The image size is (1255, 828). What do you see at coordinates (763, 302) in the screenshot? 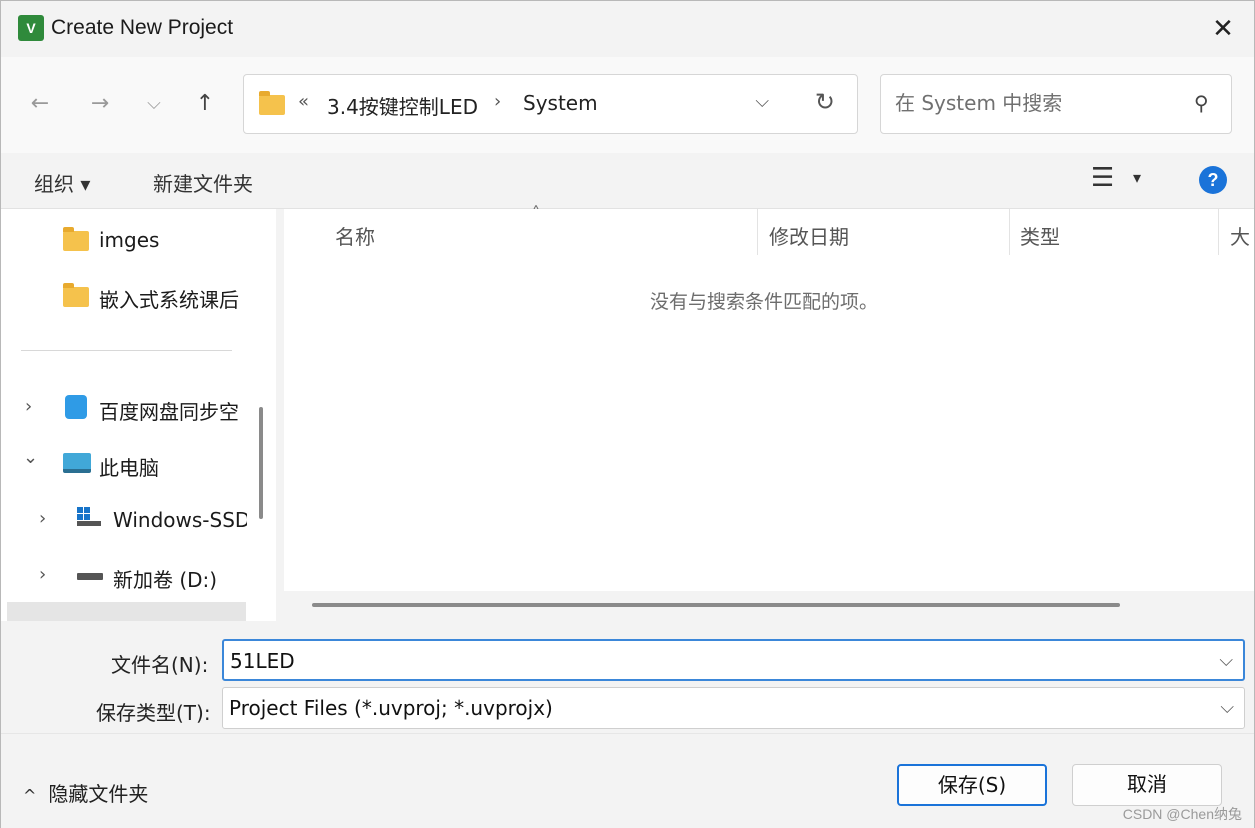
I see `empty-state-message: 没有与搜索条件匹配的项。` at bounding box center [763, 302].